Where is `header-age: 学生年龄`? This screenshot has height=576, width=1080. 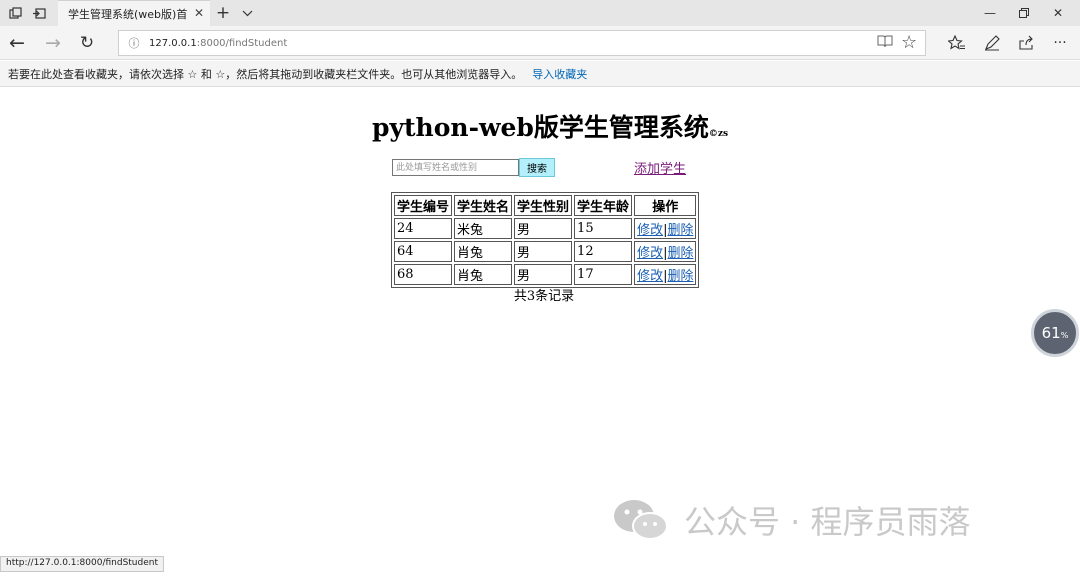 header-age: 学生年龄 is located at coordinates (603, 205).